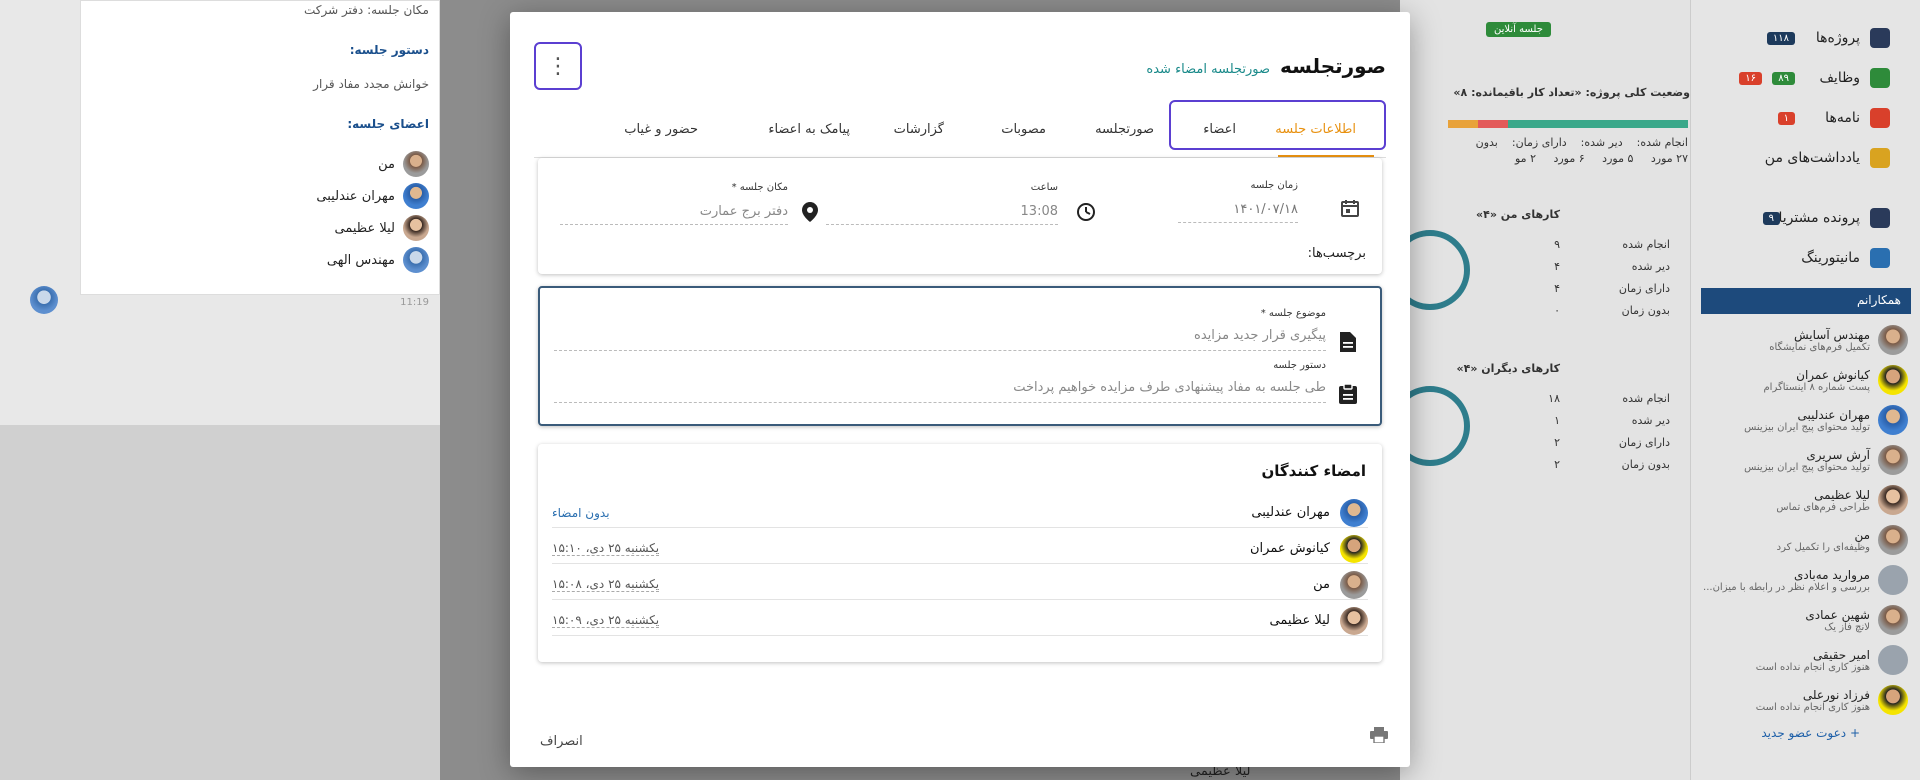 The width and height of the screenshot is (1920, 780). Describe the element at coordinates (1313, 471) in the screenshot. I see `signers-title: امضاء کنندگان` at that location.